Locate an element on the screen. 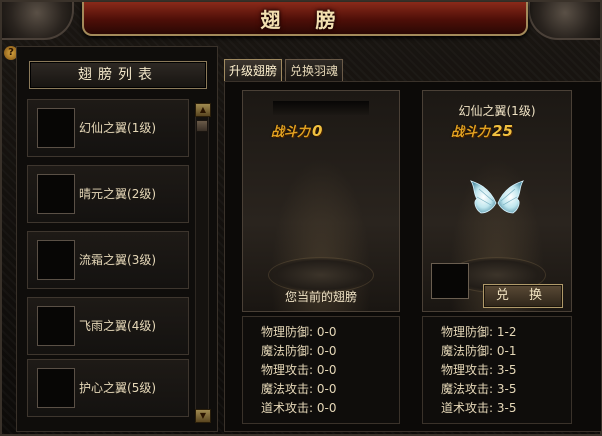  wing-list-item: 流霜之翼(3级) is located at coordinates (108, 260).